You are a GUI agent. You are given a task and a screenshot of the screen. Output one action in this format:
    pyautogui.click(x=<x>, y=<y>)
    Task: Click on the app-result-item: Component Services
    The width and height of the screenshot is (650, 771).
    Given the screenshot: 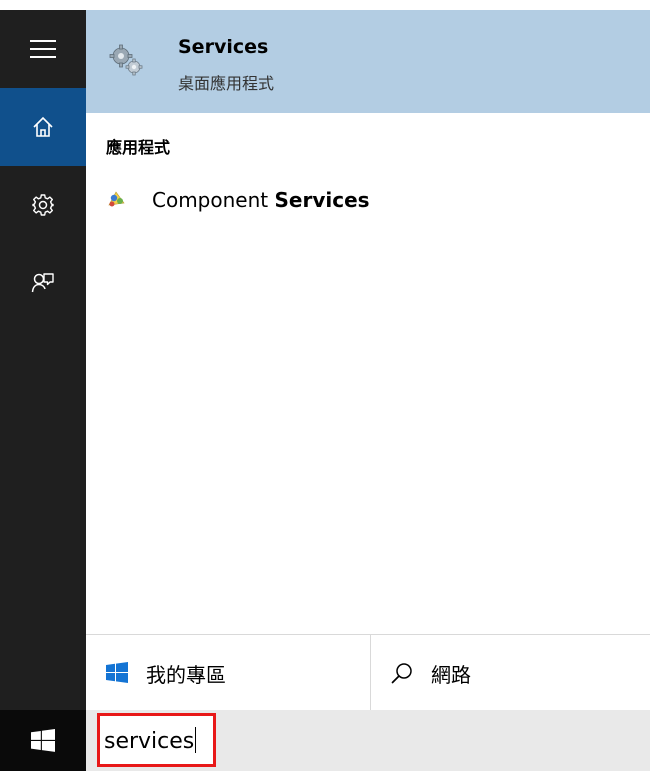 What is the action you would take?
    pyautogui.click(x=368, y=201)
    